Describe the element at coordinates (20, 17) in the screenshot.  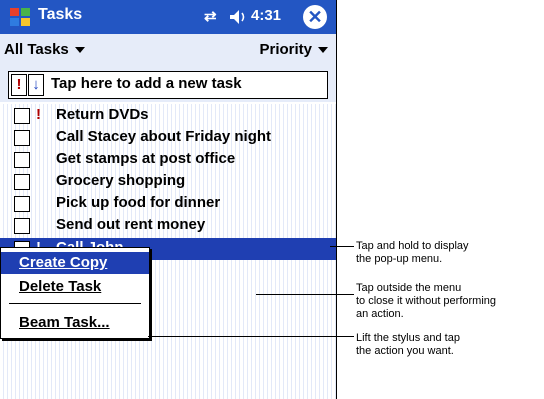
I see `start-flag-icon` at that location.